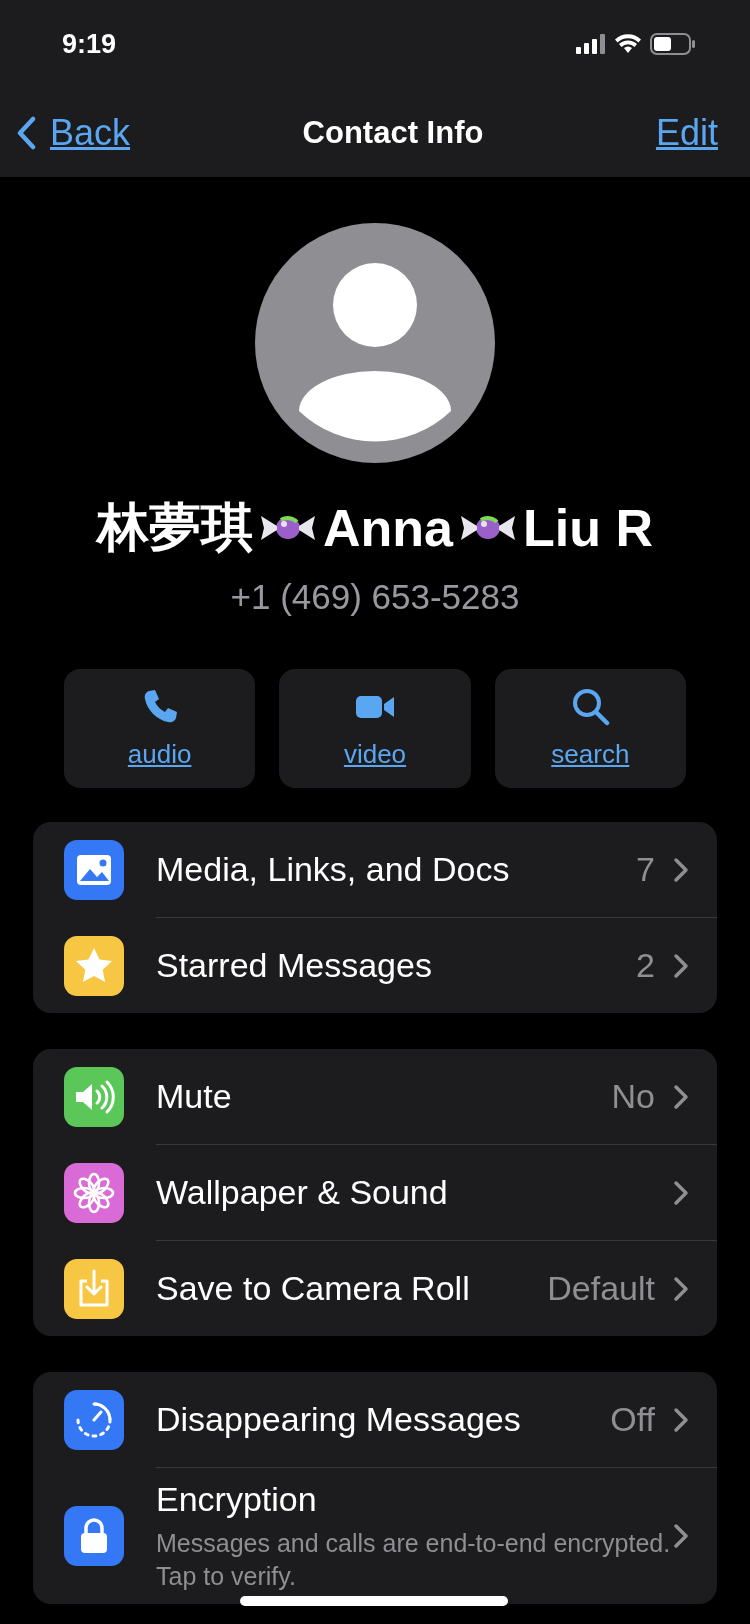 Image resolution: width=750 pixels, height=1624 pixels. Describe the element at coordinates (294, 965) in the screenshot. I see `row-title: Starred Messages` at that location.